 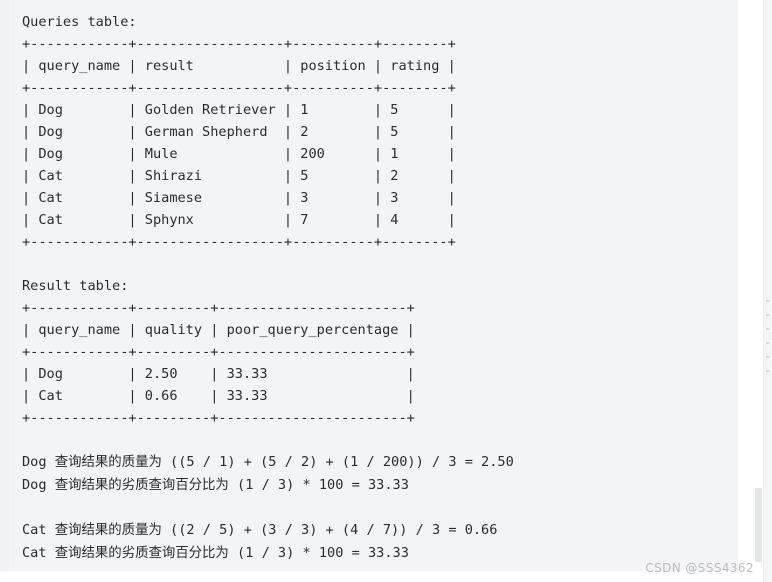 What do you see at coordinates (758, 525) in the screenshot?
I see `vertical-scrollbar-thumb` at bounding box center [758, 525].